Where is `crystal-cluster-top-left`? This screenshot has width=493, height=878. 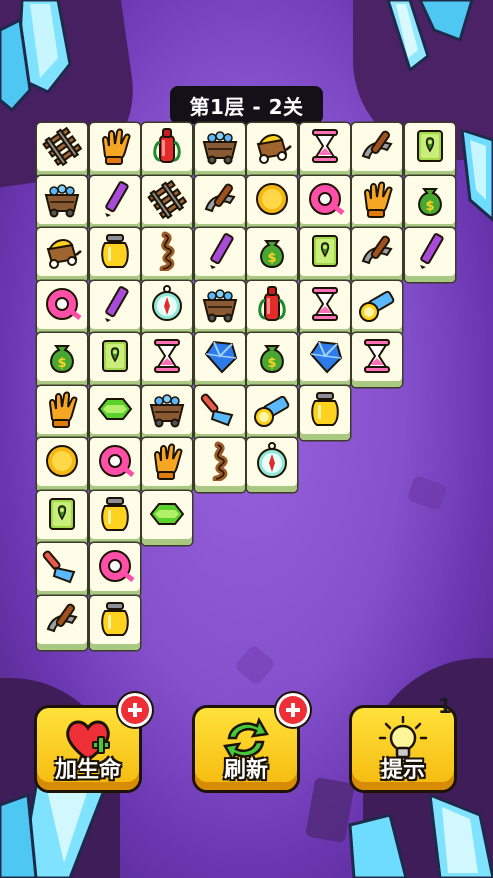 crystal-cluster-top-left is located at coordinates (36, 56).